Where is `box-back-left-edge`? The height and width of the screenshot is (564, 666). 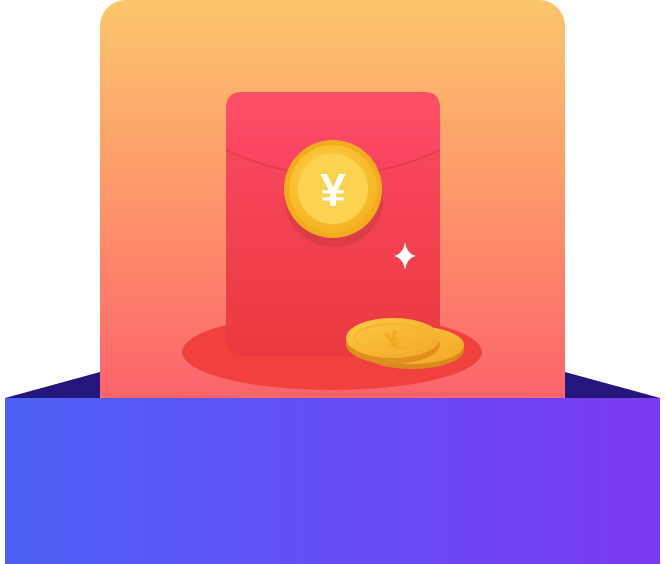
box-back-left-edge is located at coordinates (52, 385).